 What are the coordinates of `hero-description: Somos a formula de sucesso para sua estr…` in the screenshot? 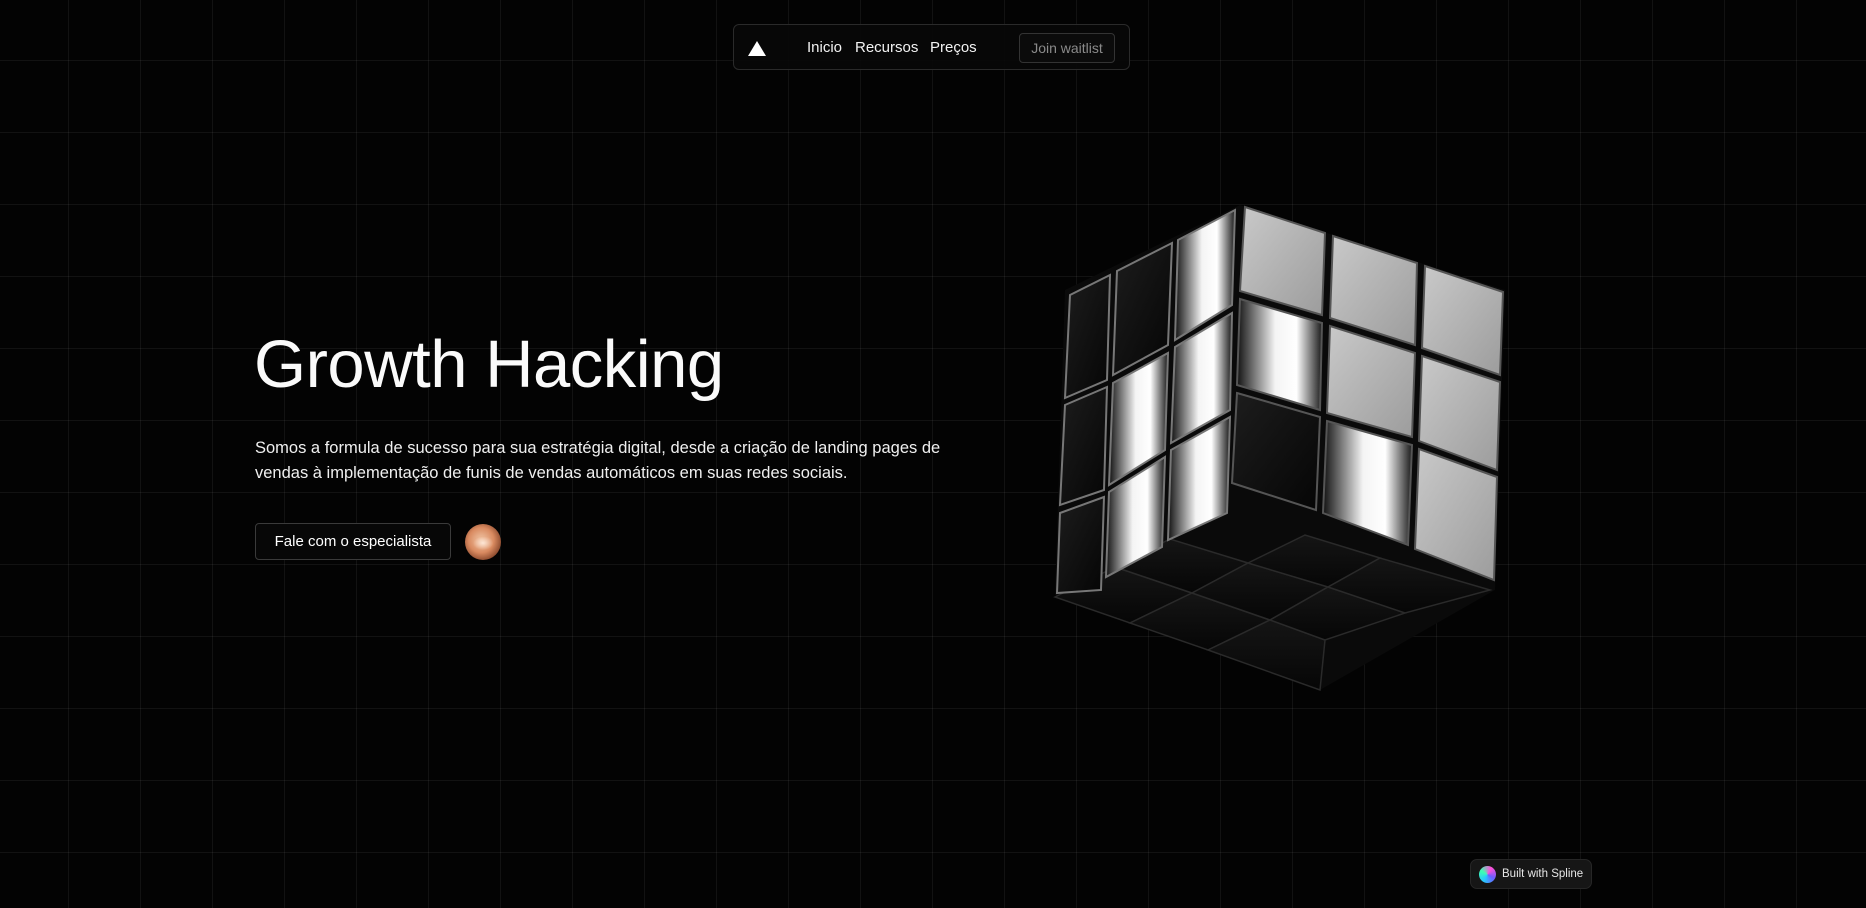 It's located at (598, 460).